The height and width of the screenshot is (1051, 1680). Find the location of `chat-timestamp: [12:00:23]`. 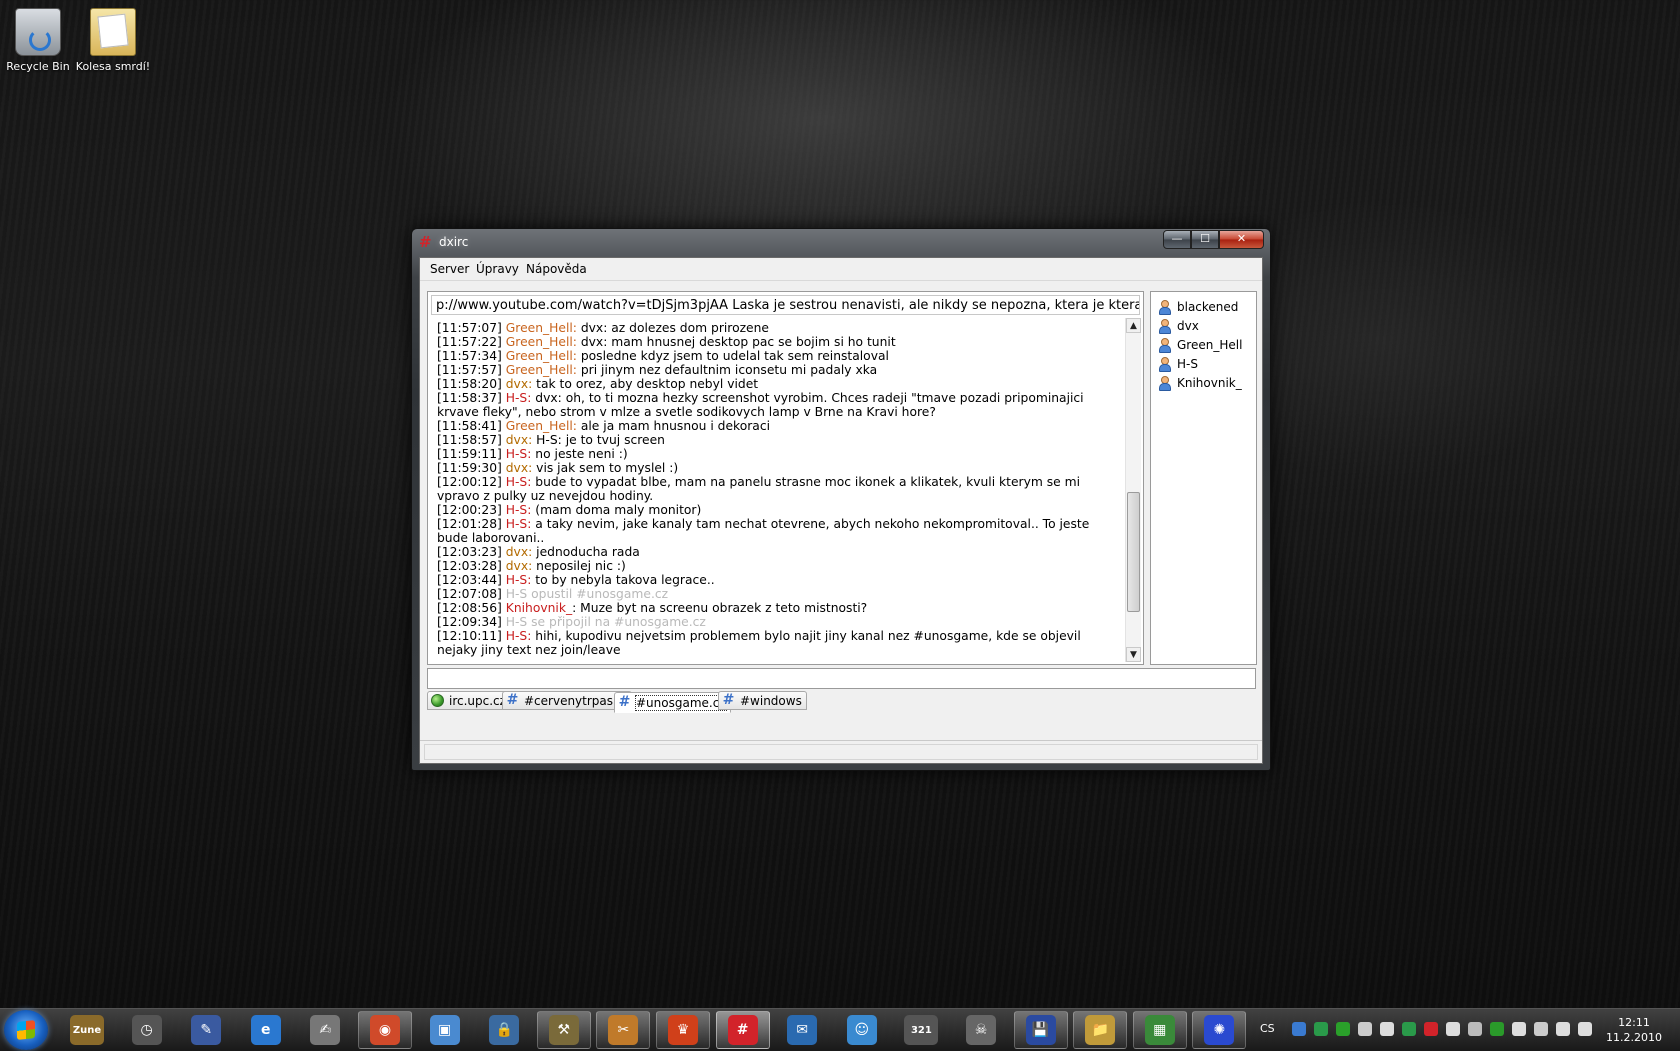

chat-timestamp: [12:00:23] is located at coordinates (469, 510).